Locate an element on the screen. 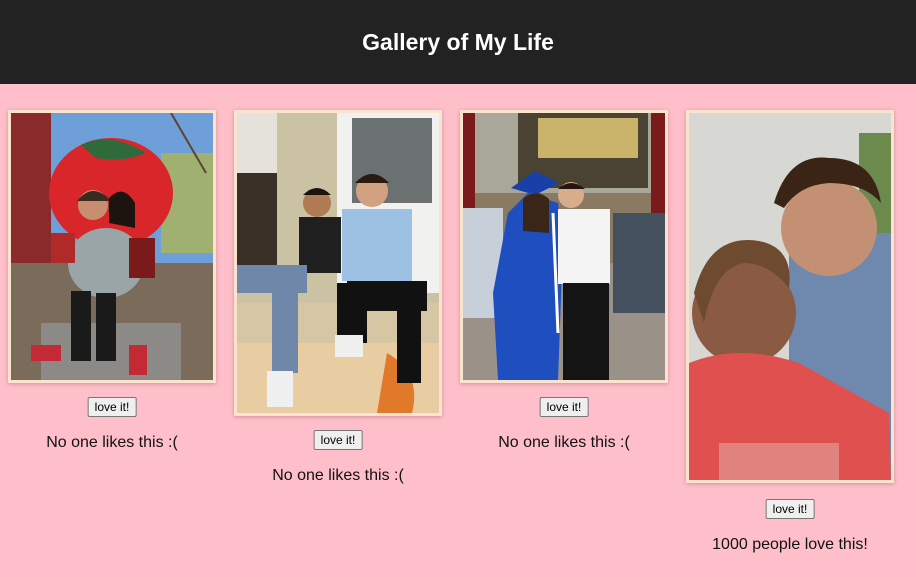 The image size is (916, 577). page-header: Gallery of My Life is located at coordinates (458, 42).